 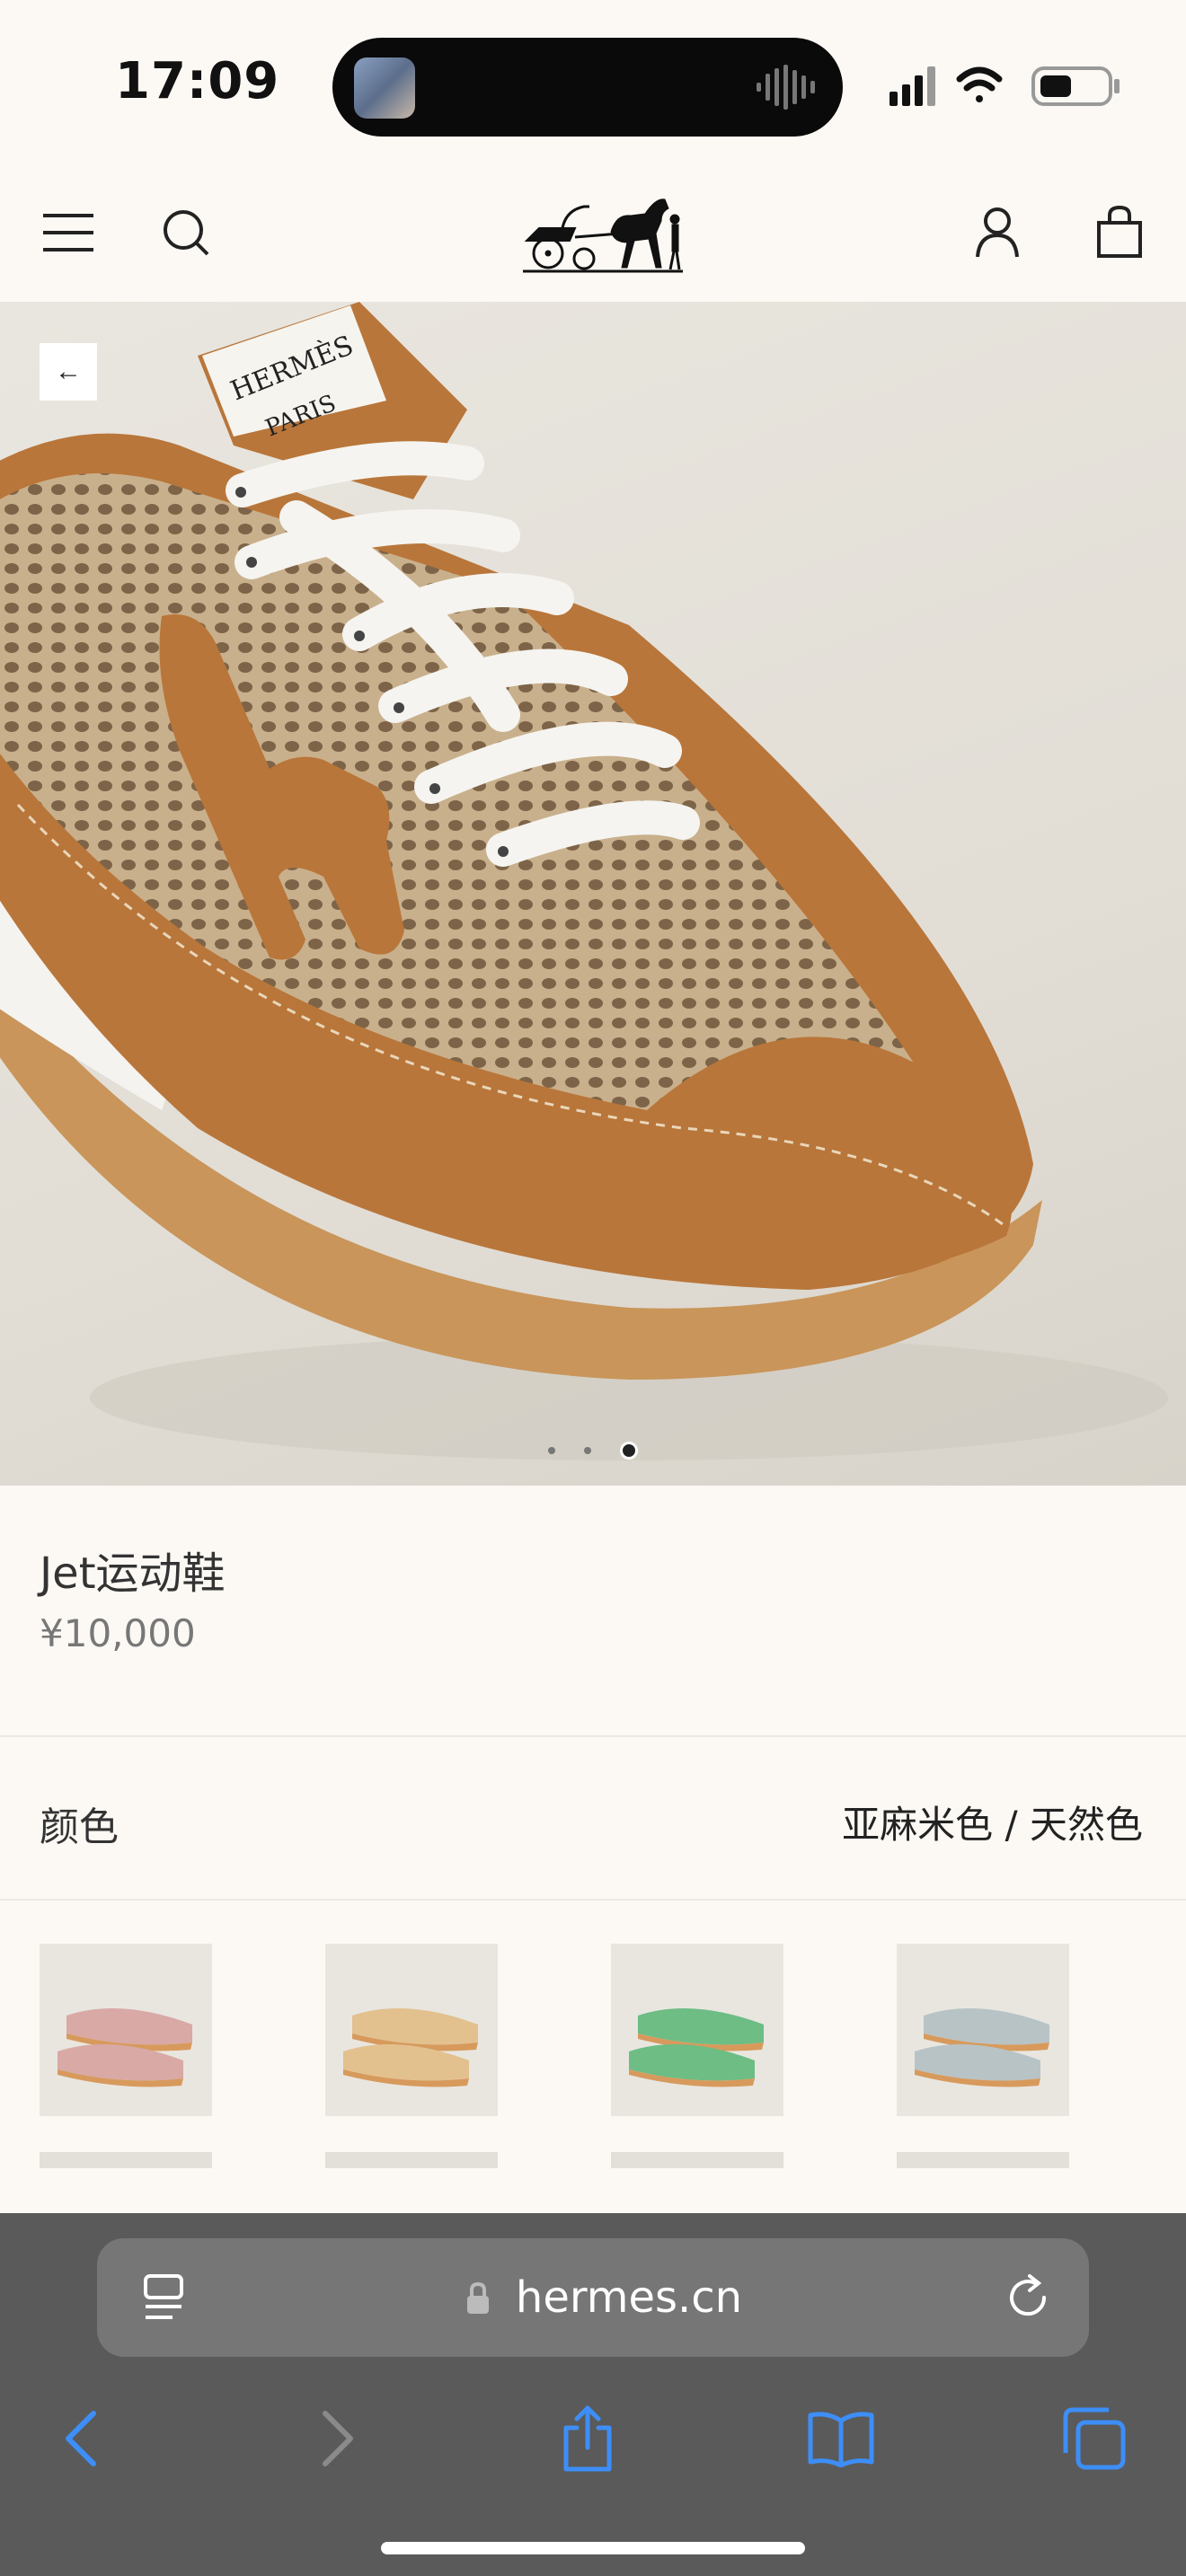 I want to click on address-bar: hermes.cn, so click(x=593, y=2297).